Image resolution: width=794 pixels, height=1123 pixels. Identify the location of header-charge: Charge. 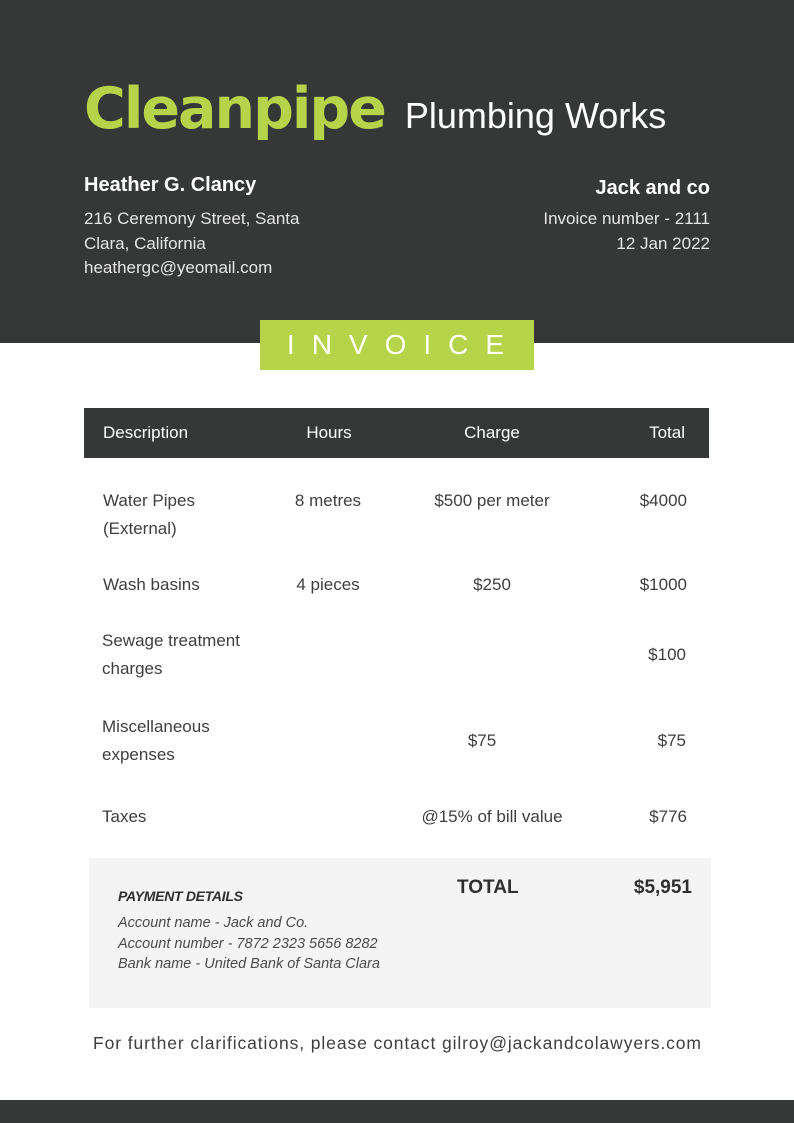
(492, 432).